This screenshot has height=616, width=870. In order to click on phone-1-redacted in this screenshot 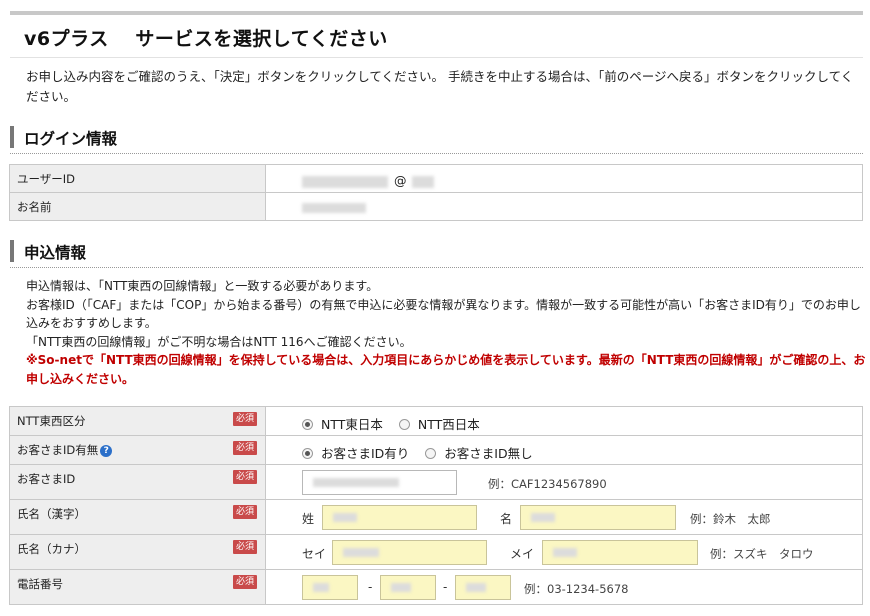, I will do `click(321, 587)`.